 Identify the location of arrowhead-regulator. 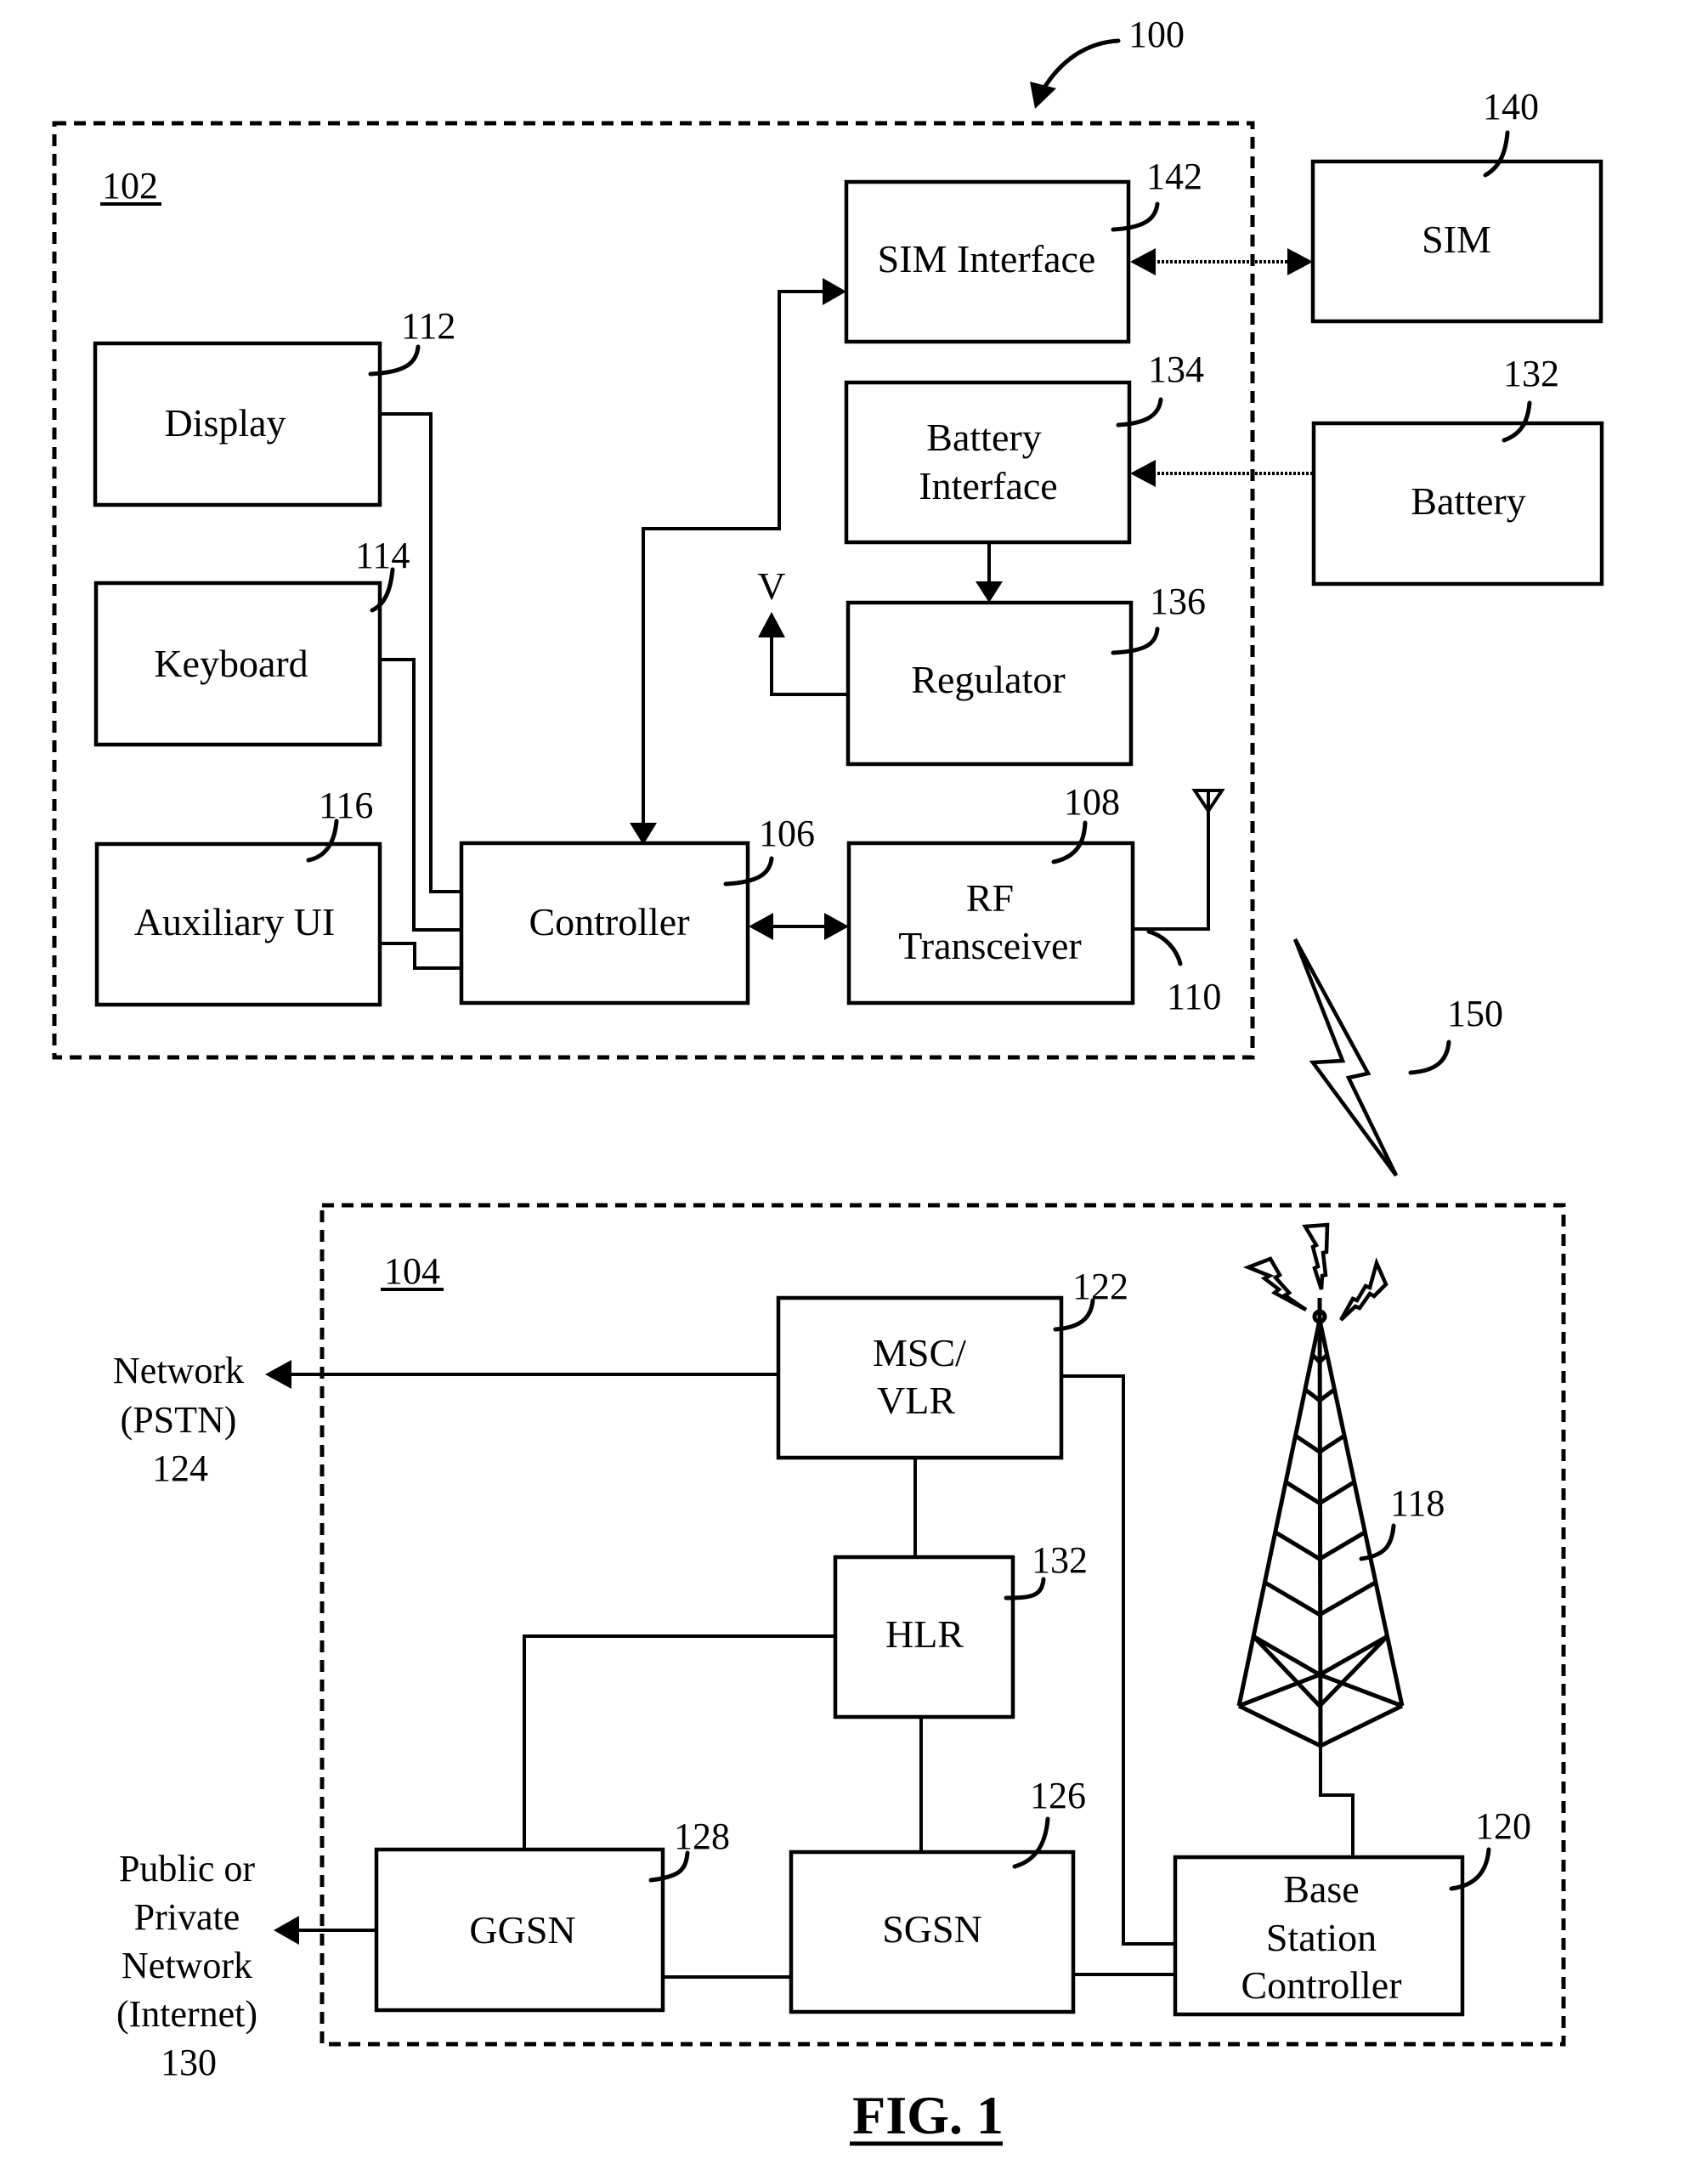
(990, 592).